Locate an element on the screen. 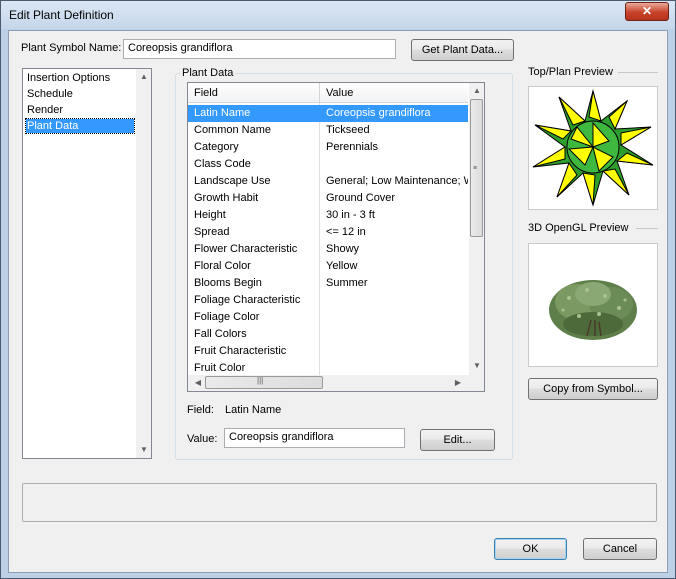 This screenshot has height=579, width=676. window-title: Edit Plant Definition is located at coordinates (61, 15).